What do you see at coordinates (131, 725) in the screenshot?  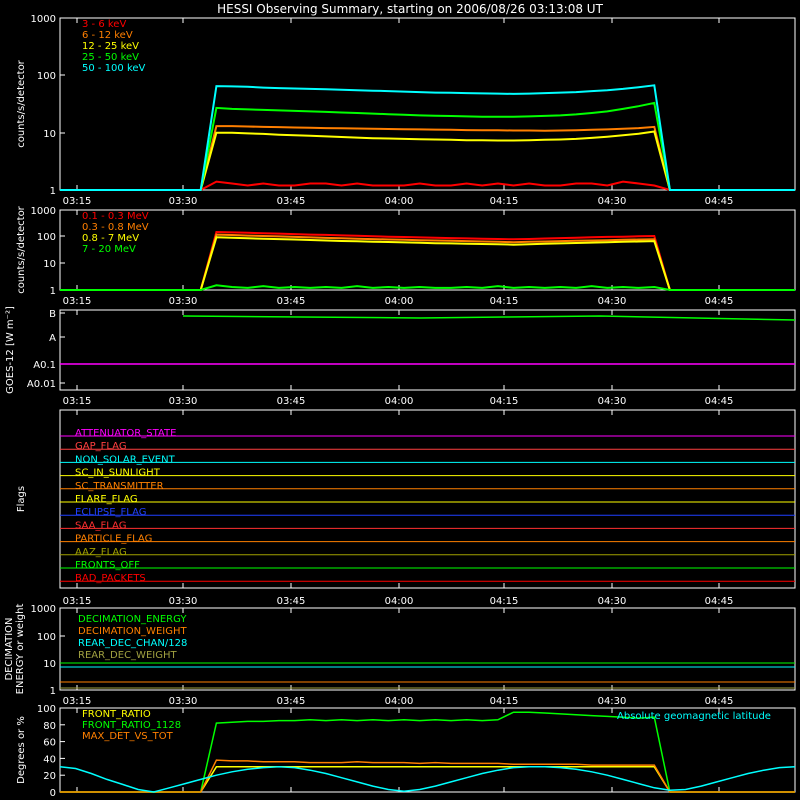 I see `legend-entry: FRONT_RATIO_1128` at bounding box center [131, 725].